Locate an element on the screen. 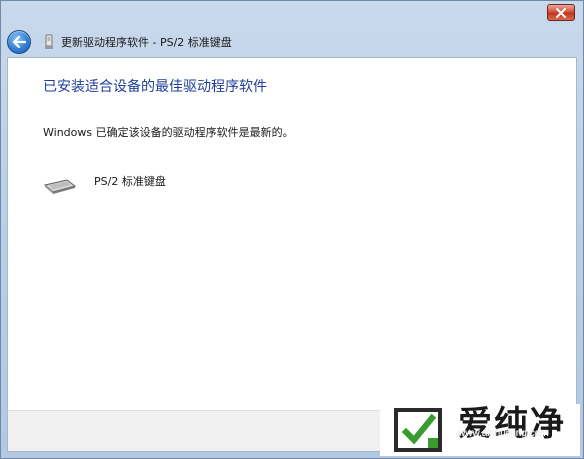  back-arrow-icon is located at coordinates (19, 42).